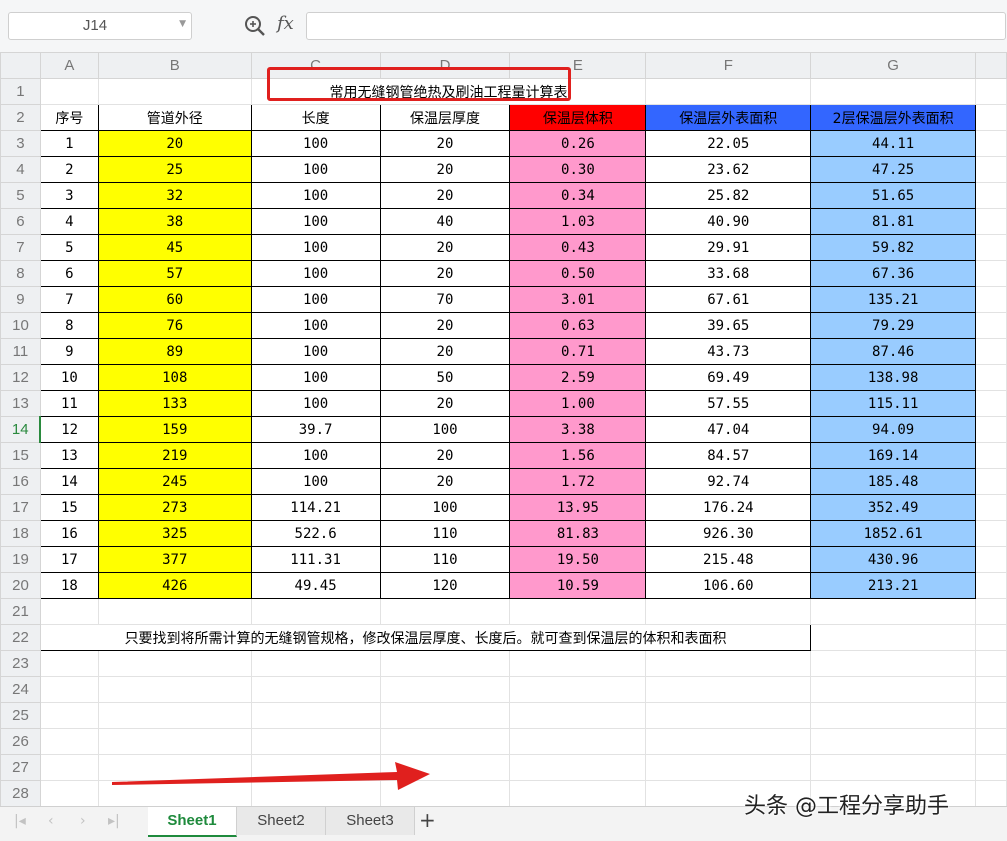  What do you see at coordinates (728, 299) in the screenshot?
I see `data-cell: 67.61` at bounding box center [728, 299].